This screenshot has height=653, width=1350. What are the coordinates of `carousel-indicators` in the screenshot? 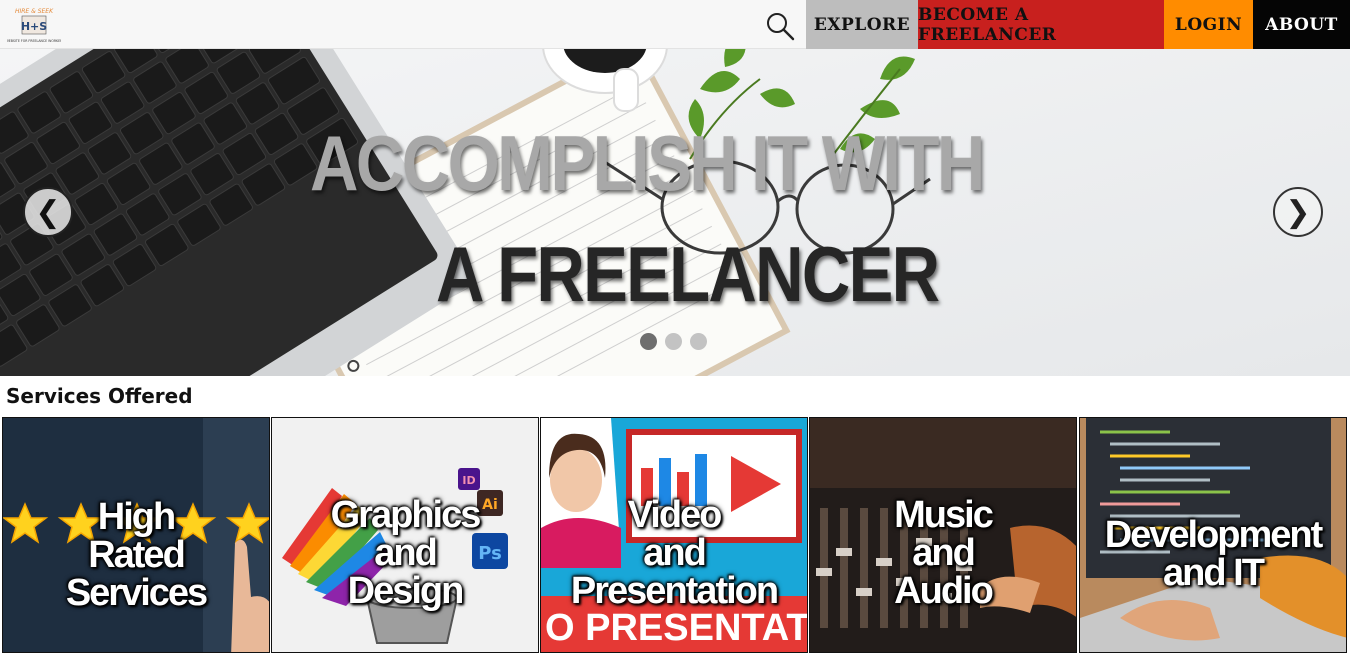 It's located at (673, 341).